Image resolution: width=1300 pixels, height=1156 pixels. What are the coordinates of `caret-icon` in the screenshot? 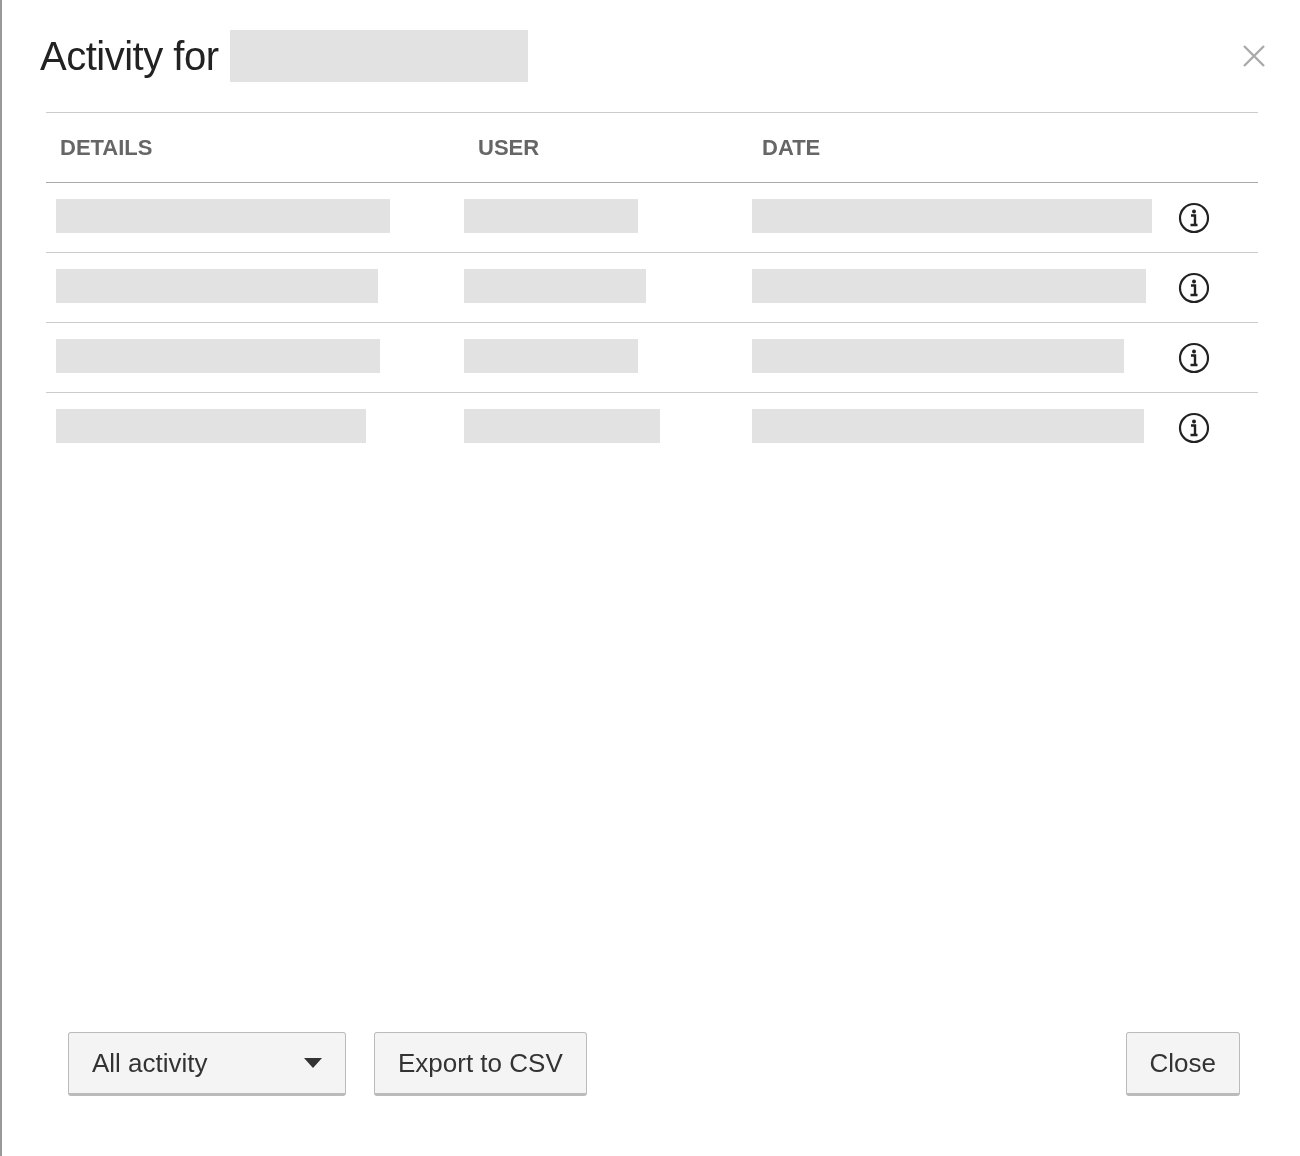 It's located at (313, 1063).